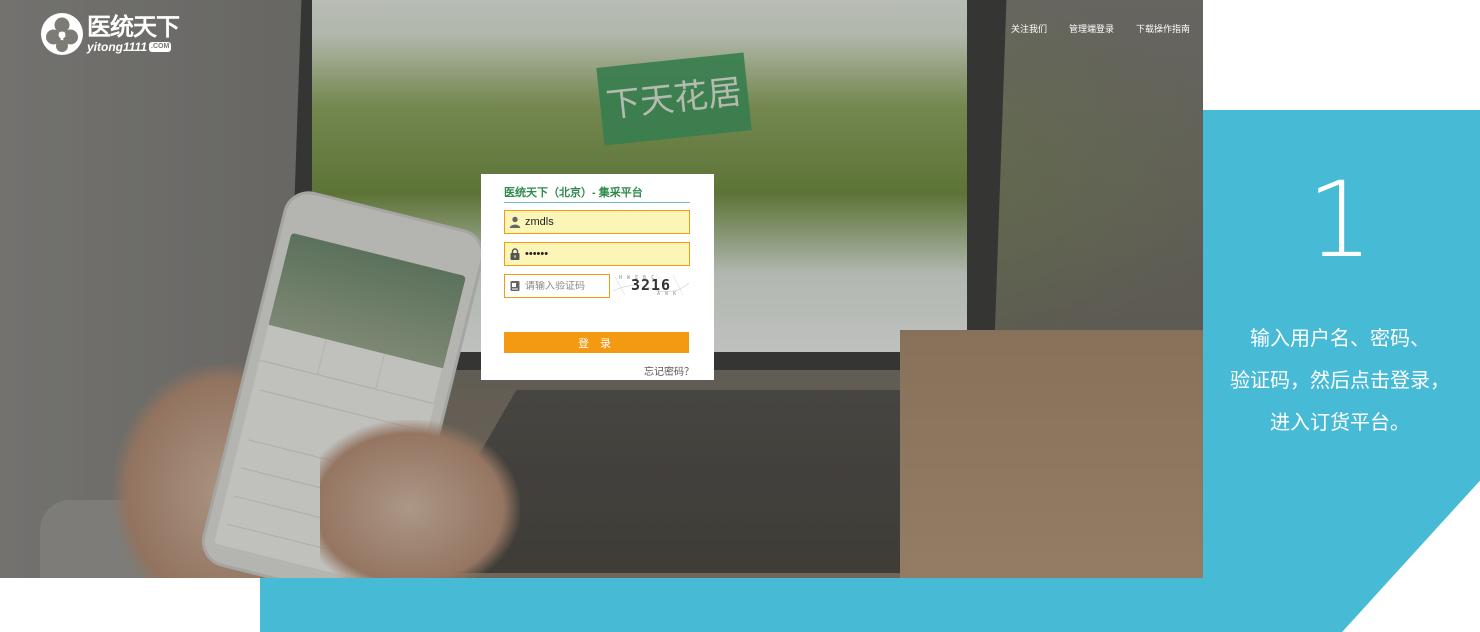  What do you see at coordinates (573, 193) in the screenshot?
I see `login-title: 医统天下（北京）- 集采平台` at bounding box center [573, 193].